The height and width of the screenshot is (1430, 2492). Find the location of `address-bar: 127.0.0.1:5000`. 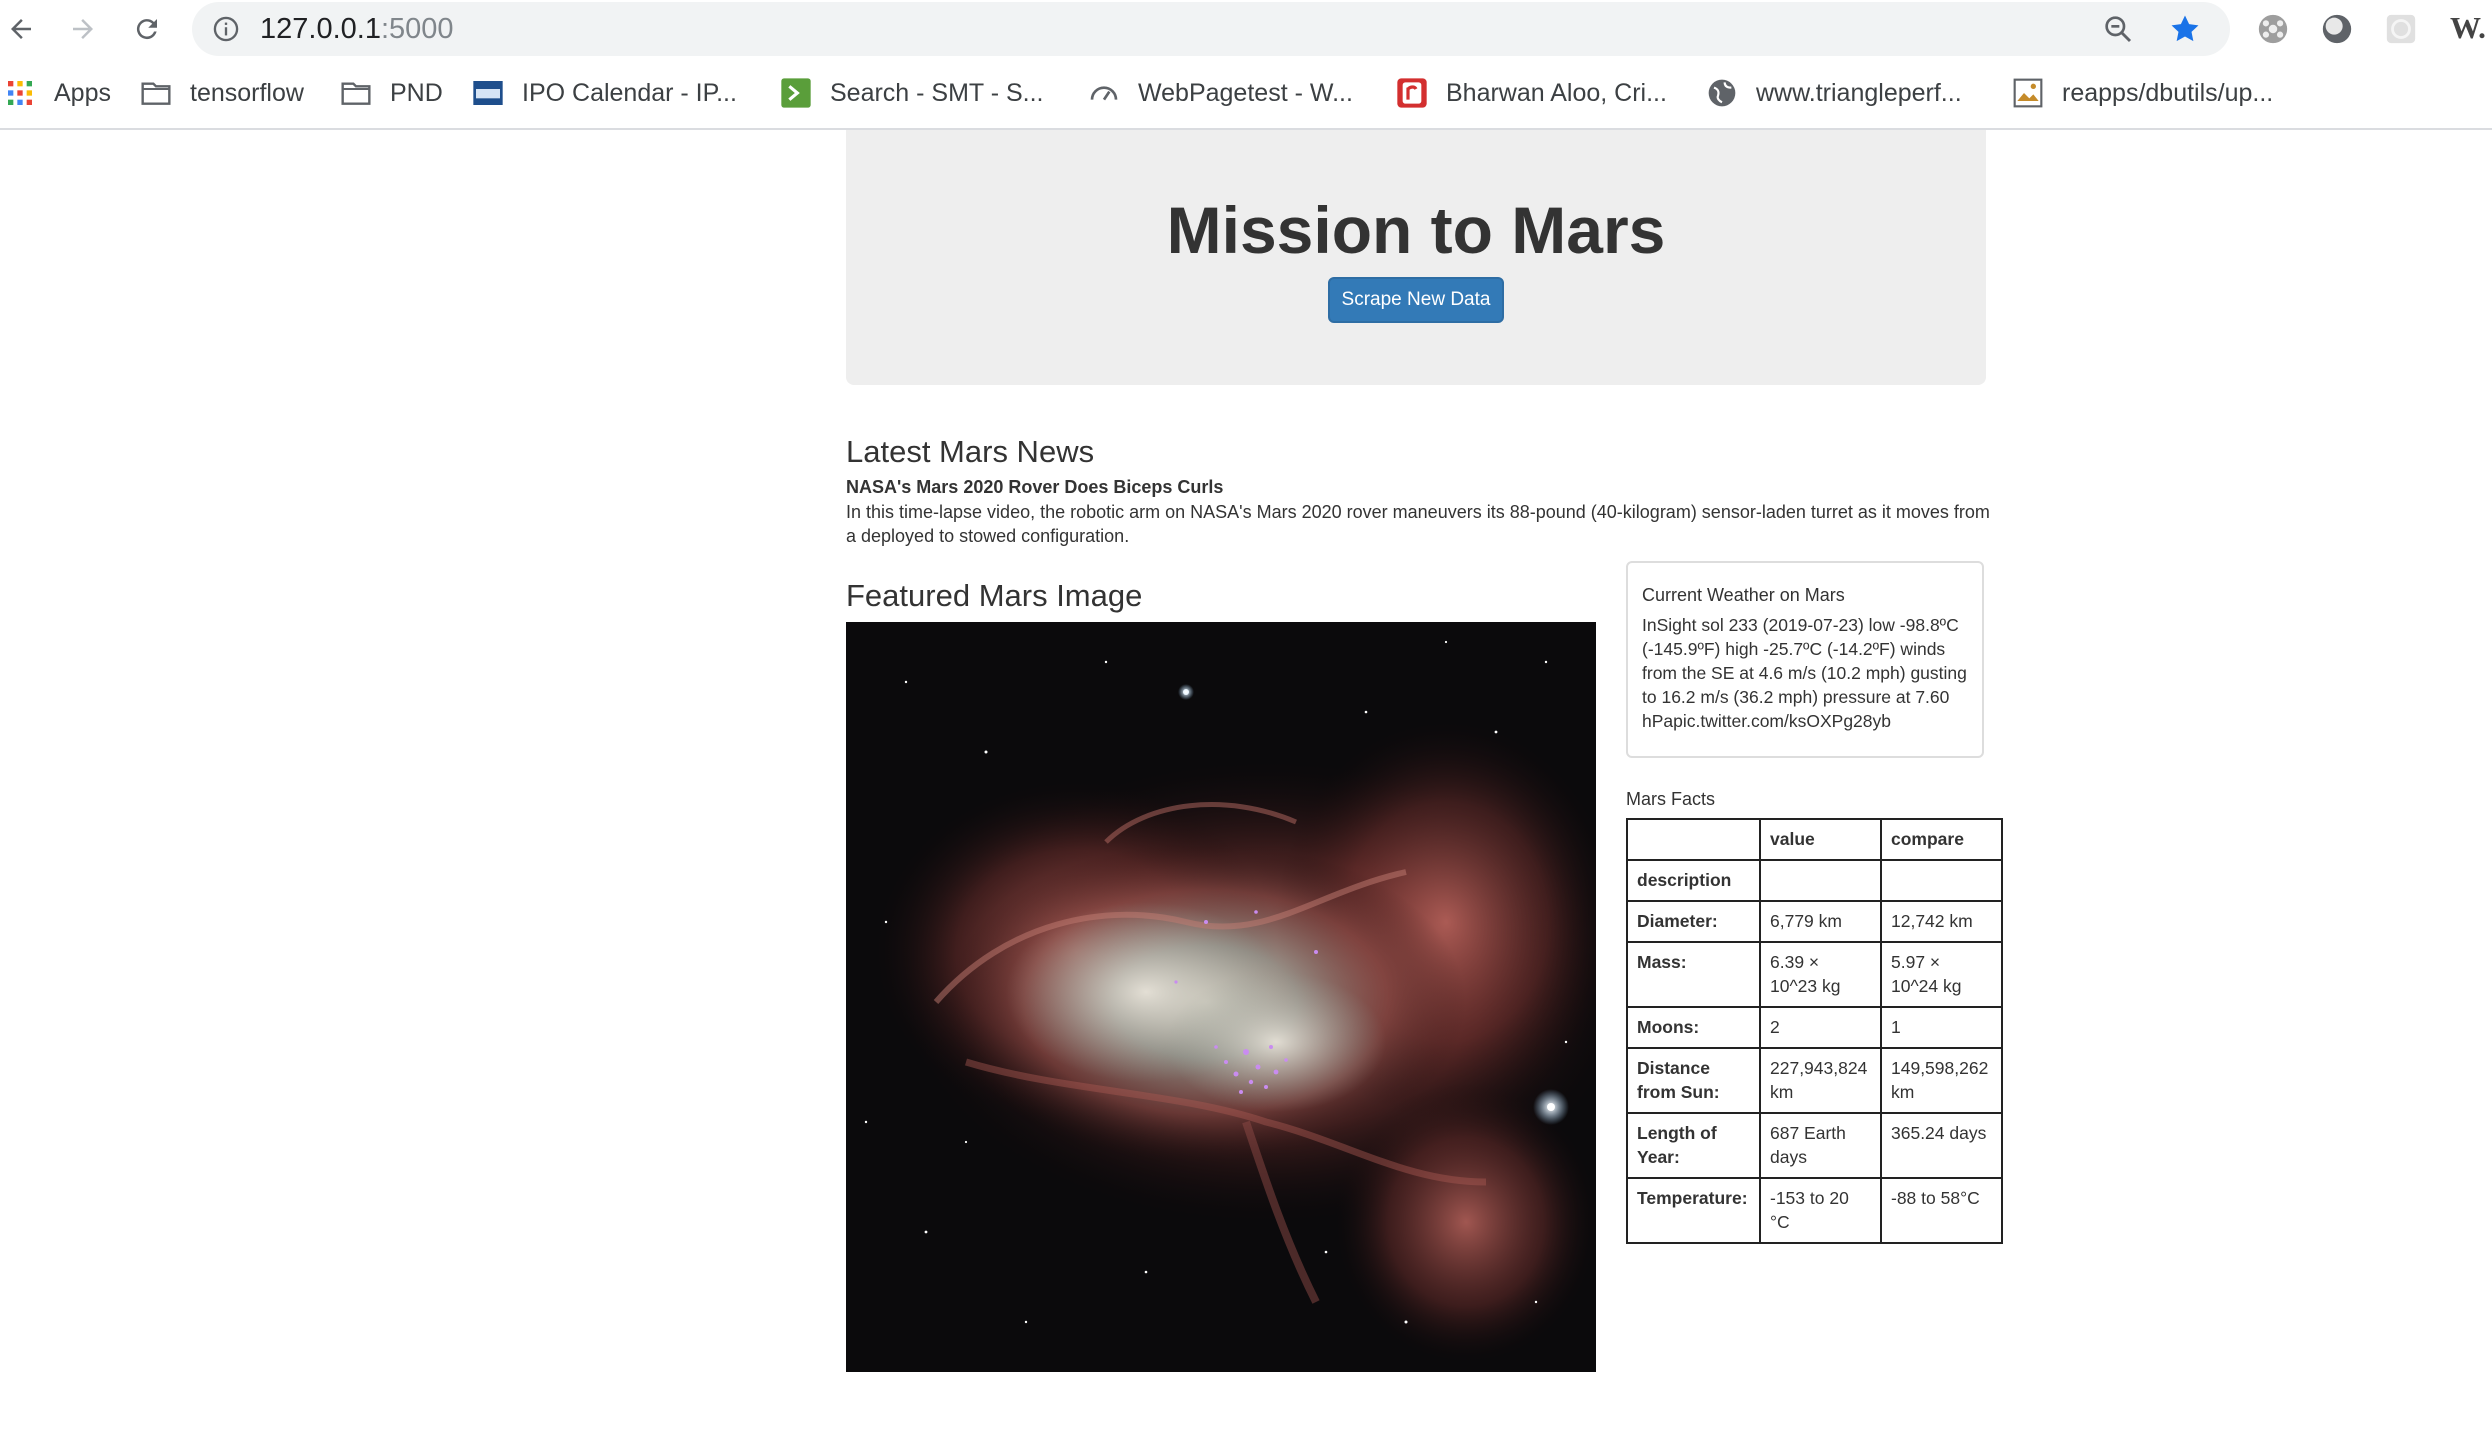

address-bar: 127.0.0.1:5000 is located at coordinates (1211, 29).